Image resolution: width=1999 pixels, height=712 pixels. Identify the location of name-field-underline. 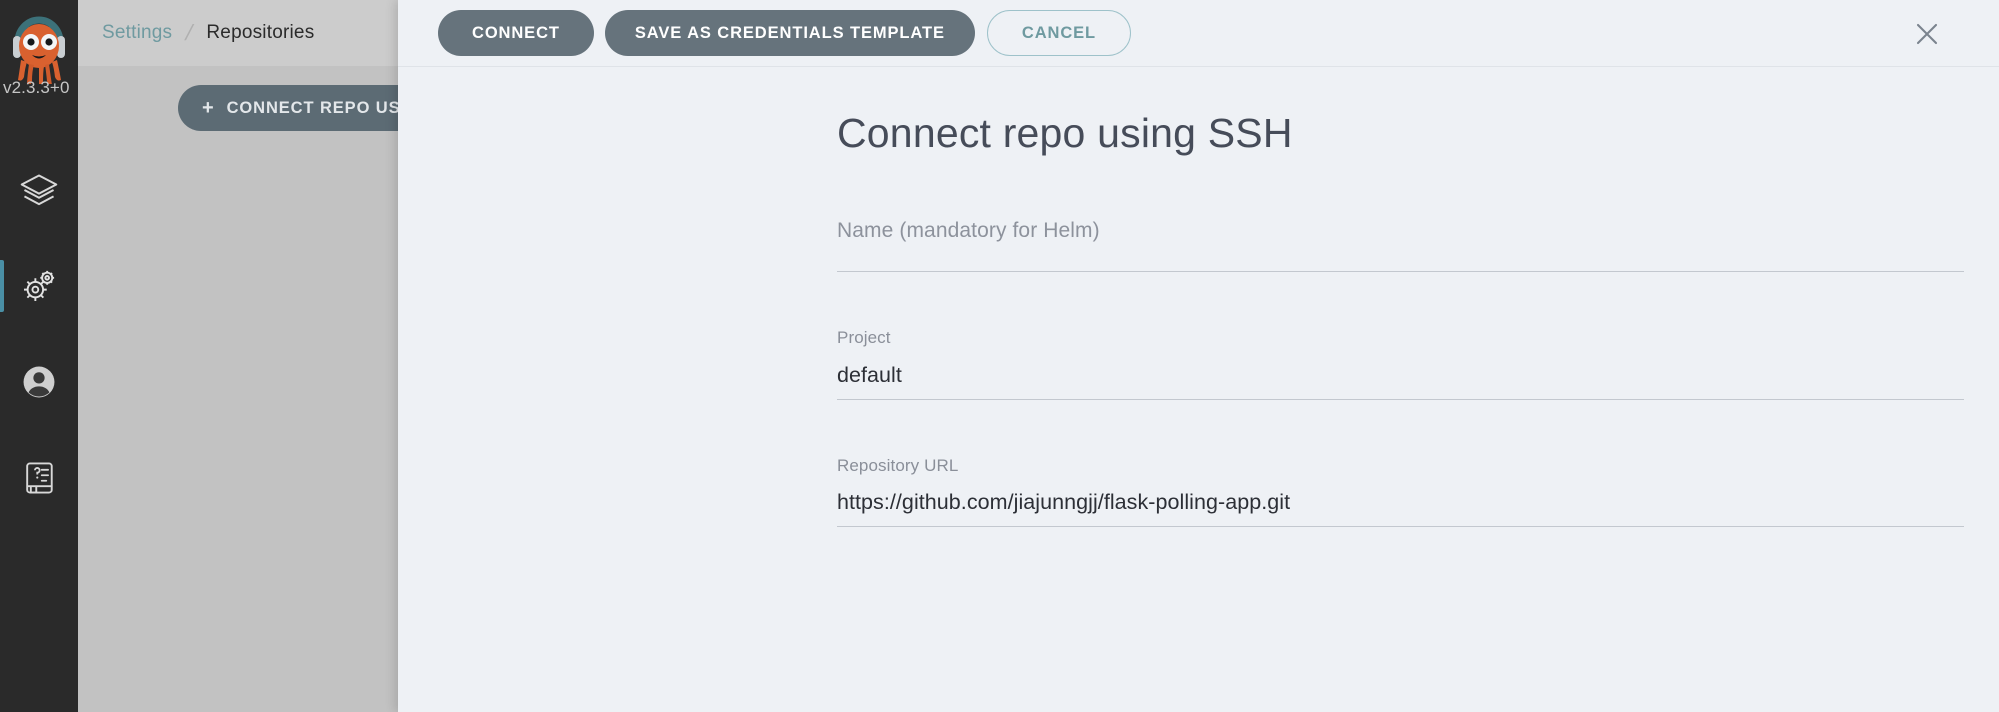
(1400, 272).